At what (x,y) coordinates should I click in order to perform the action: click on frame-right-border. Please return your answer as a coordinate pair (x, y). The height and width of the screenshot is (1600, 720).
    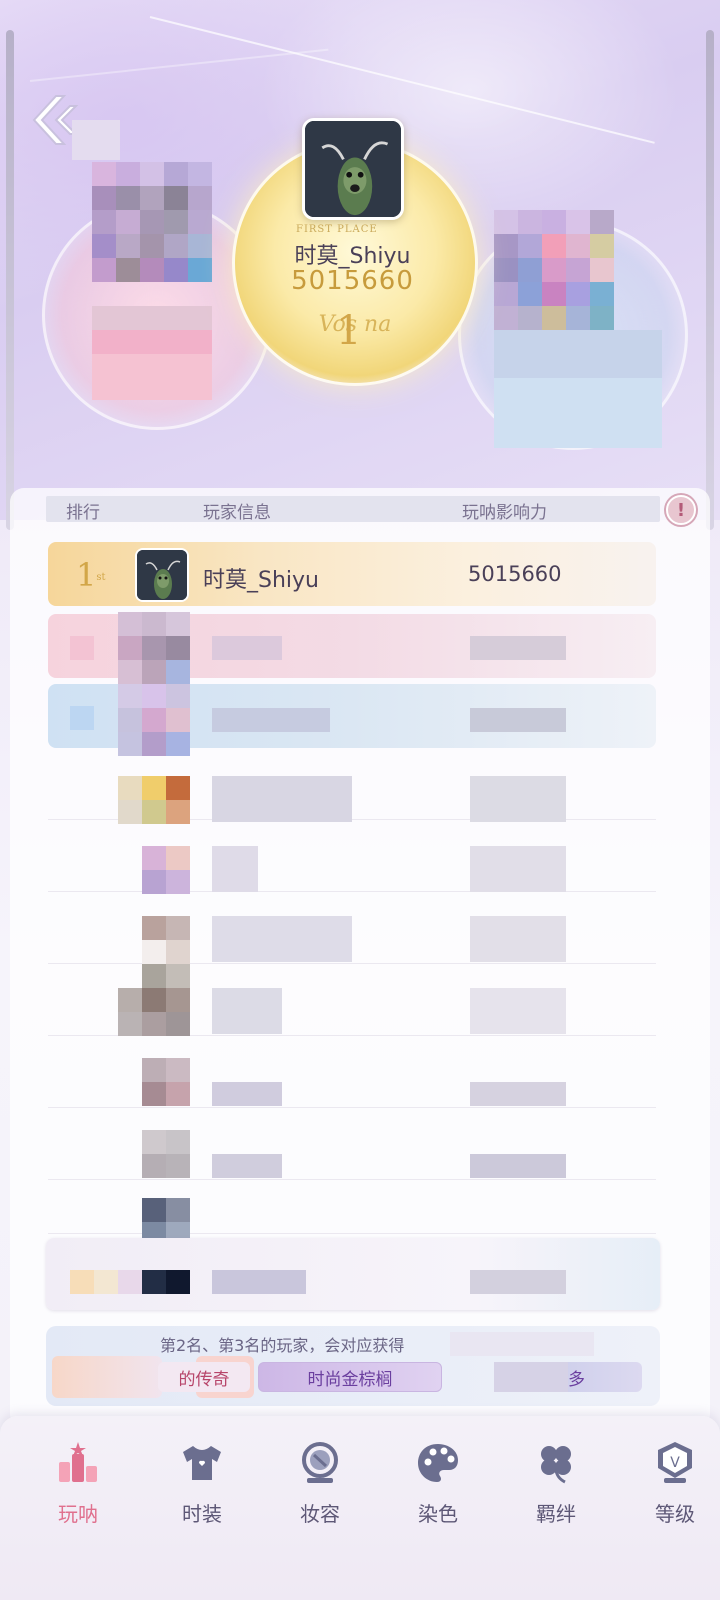
    Looking at the image, I should click on (710, 280).